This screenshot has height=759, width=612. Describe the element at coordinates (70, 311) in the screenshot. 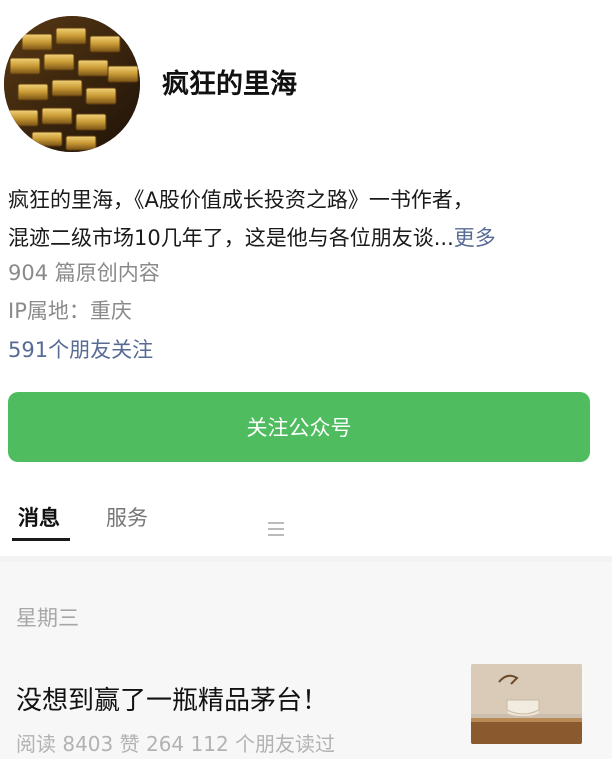

I see `ip-location: IP属地：重庆` at that location.